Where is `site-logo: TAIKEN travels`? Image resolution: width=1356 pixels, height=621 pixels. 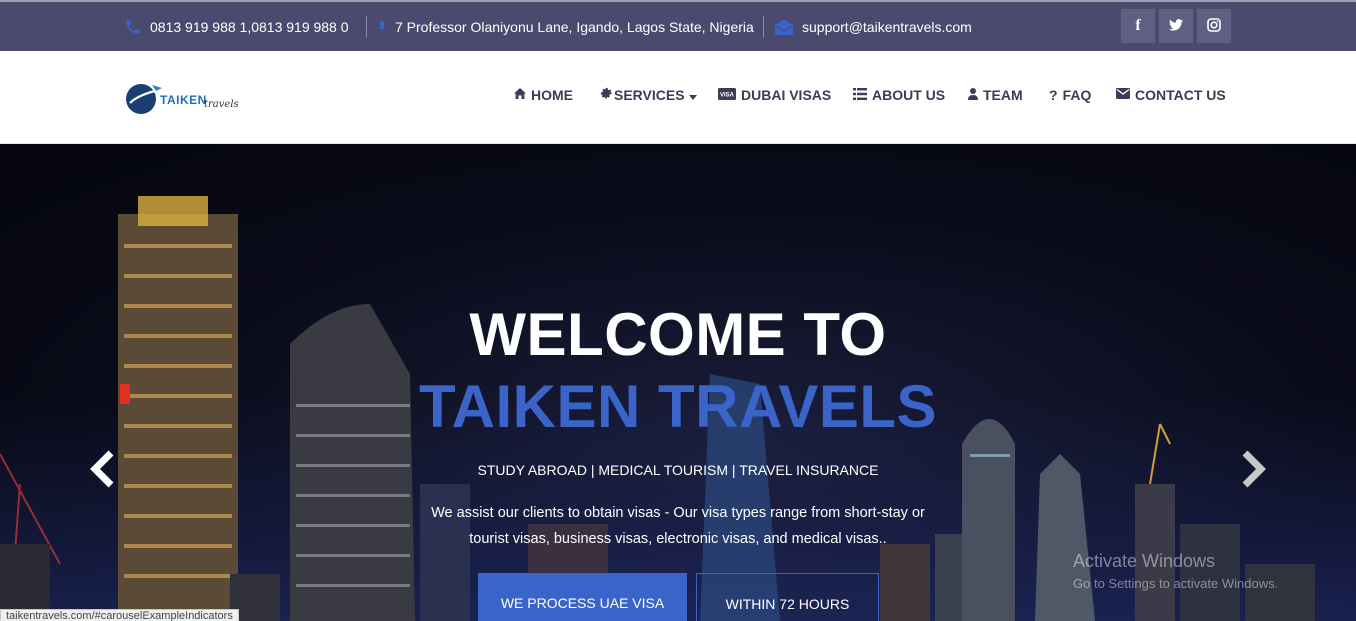 site-logo: TAIKEN travels is located at coordinates (181, 99).